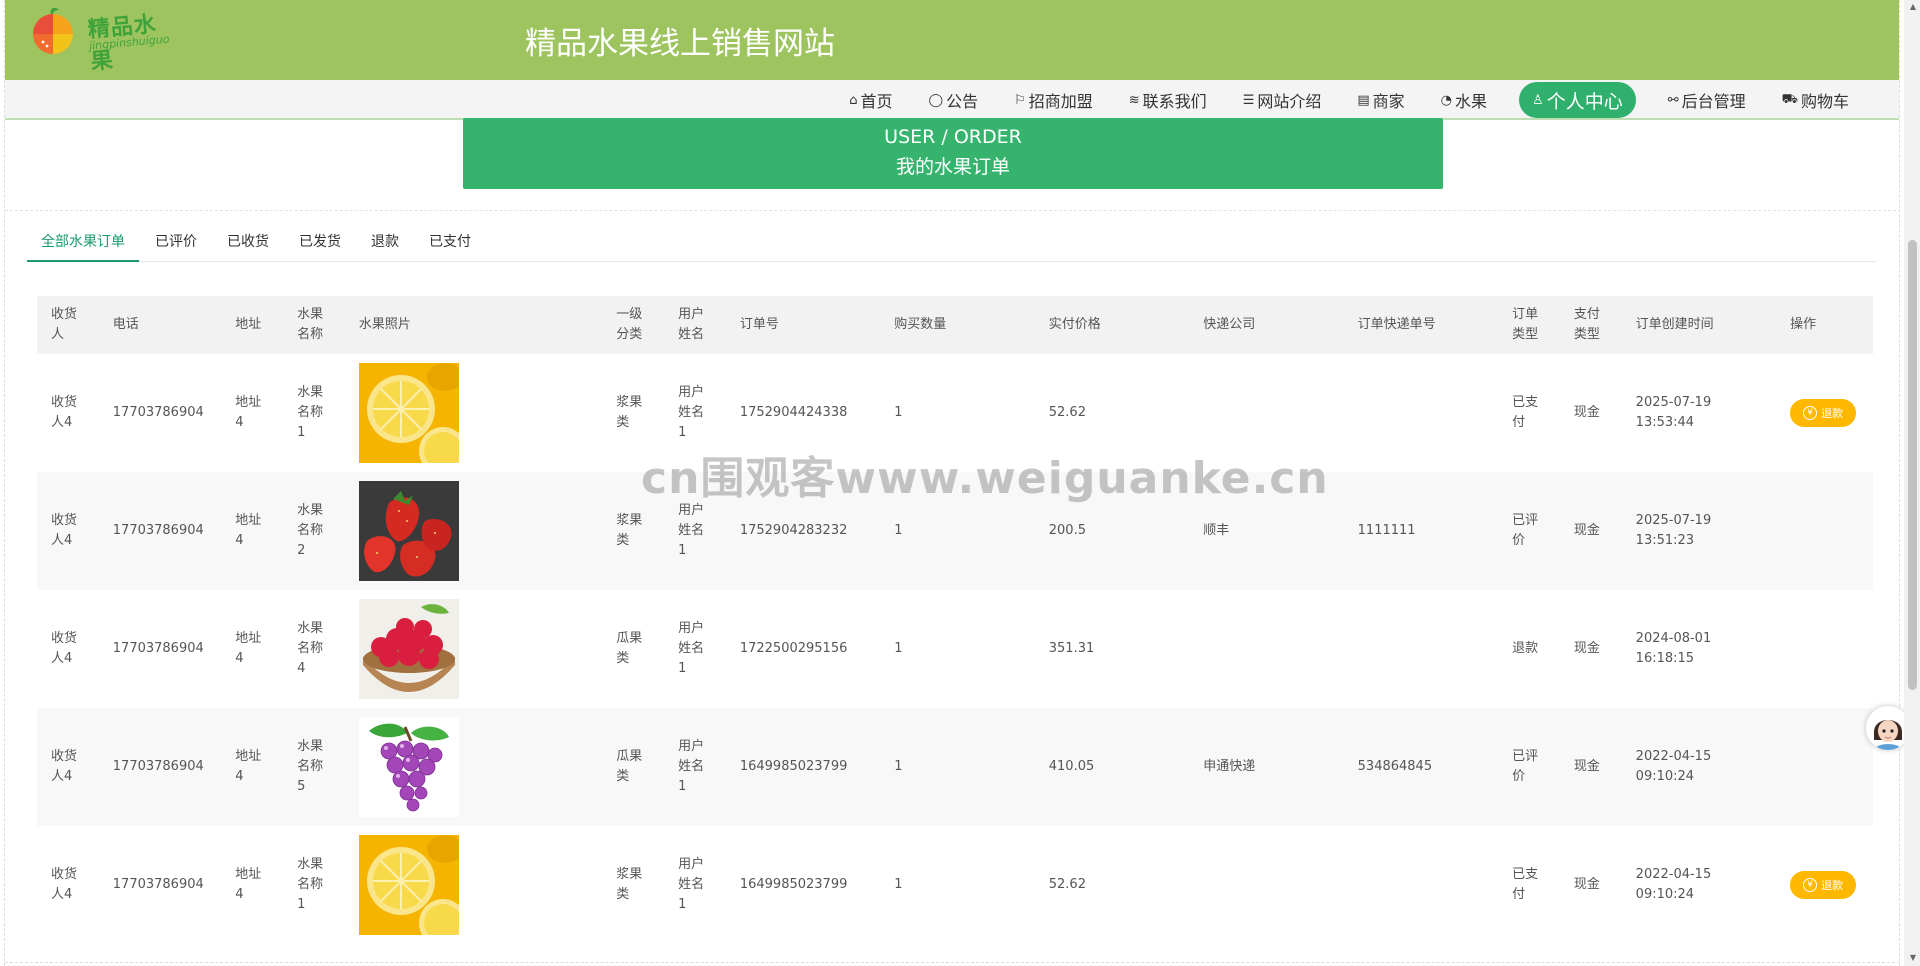 Image resolution: width=1920 pixels, height=966 pixels. What do you see at coordinates (1464, 100) in the screenshot?
I see `nav-item-gauge: ◔ 水果` at bounding box center [1464, 100].